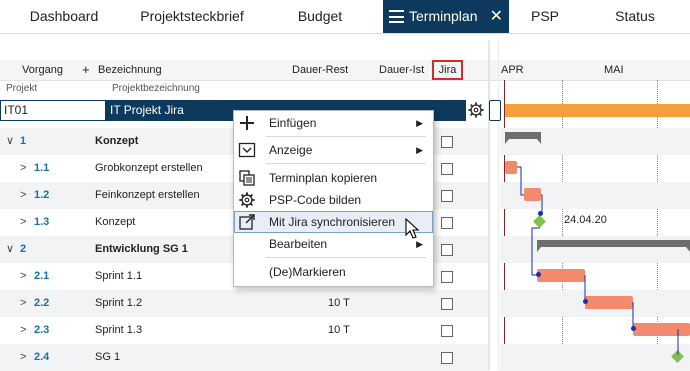 This screenshot has height=371, width=690. What do you see at coordinates (141, 249) in the screenshot?
I see `row-name: Entwicklung SG 1` at bounding box center [141, 249].